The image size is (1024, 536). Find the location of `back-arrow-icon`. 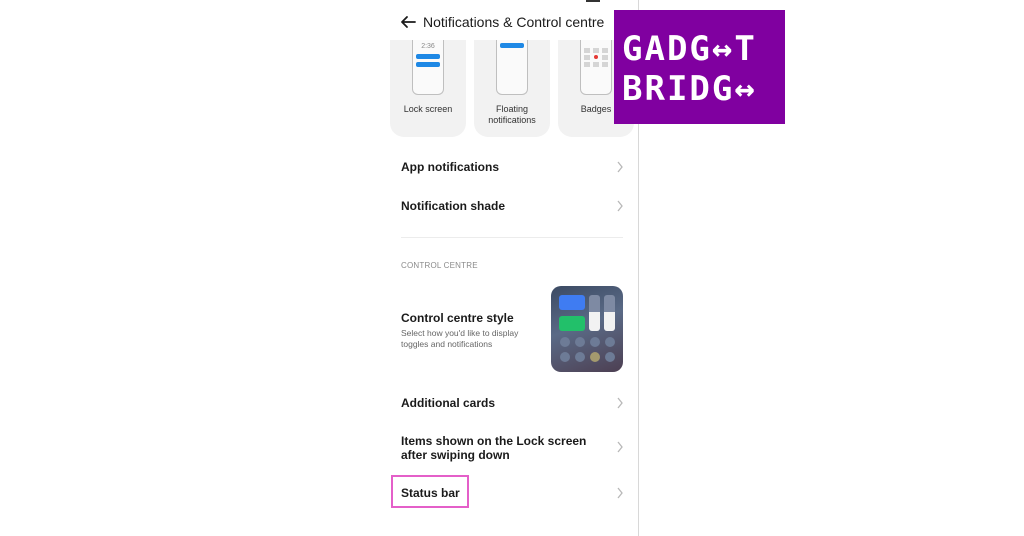

back-arrow-icon is located at coordinates (408, 22).